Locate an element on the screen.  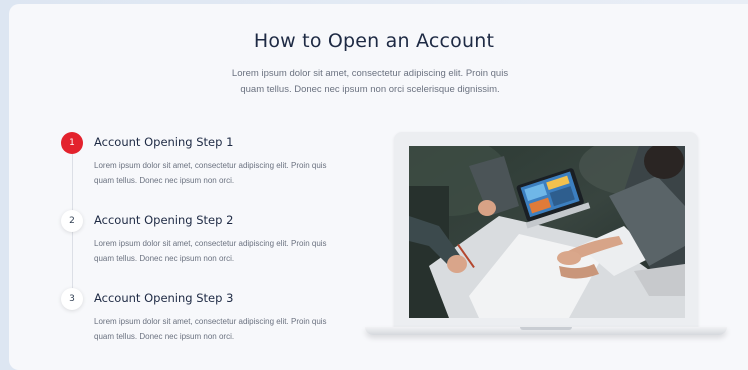
step-number-badge: 1 is located at coordinates (72, 143).